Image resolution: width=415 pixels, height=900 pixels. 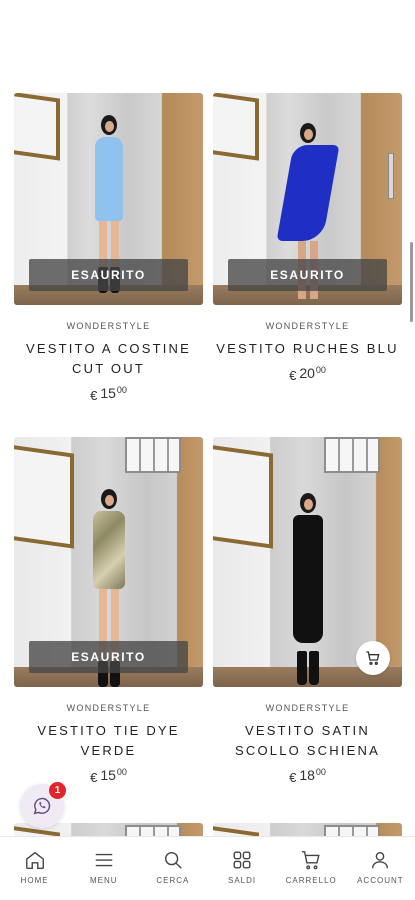 What do you see at coordinates (380, 880) in the screenshot?
I see `nav-label: ACCOUNT` at bounding box center [380, 880].